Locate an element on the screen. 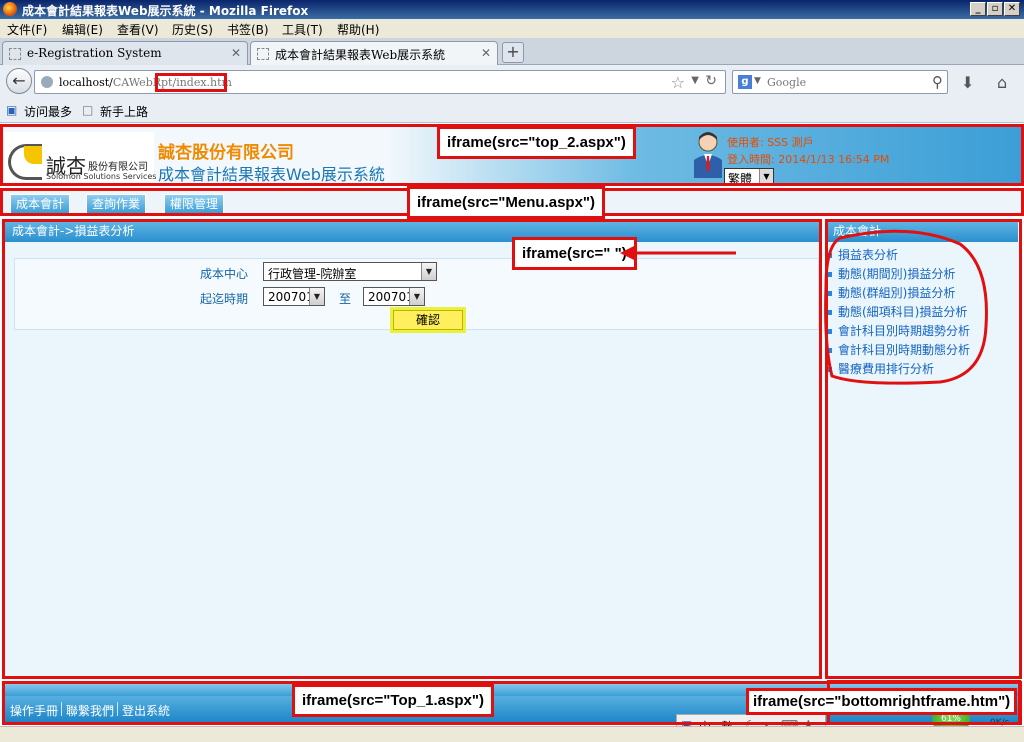 This screenshot has width=1024, height=742. download-icon: ⬇ is located at coordinates (967, 82).